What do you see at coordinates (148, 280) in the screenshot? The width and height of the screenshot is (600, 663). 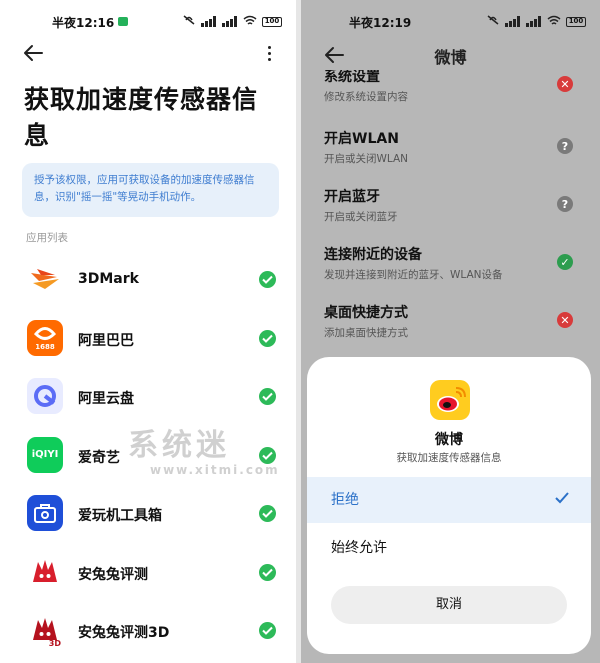 I see `list-item: 3DMark` at bounding box center [148, 280].